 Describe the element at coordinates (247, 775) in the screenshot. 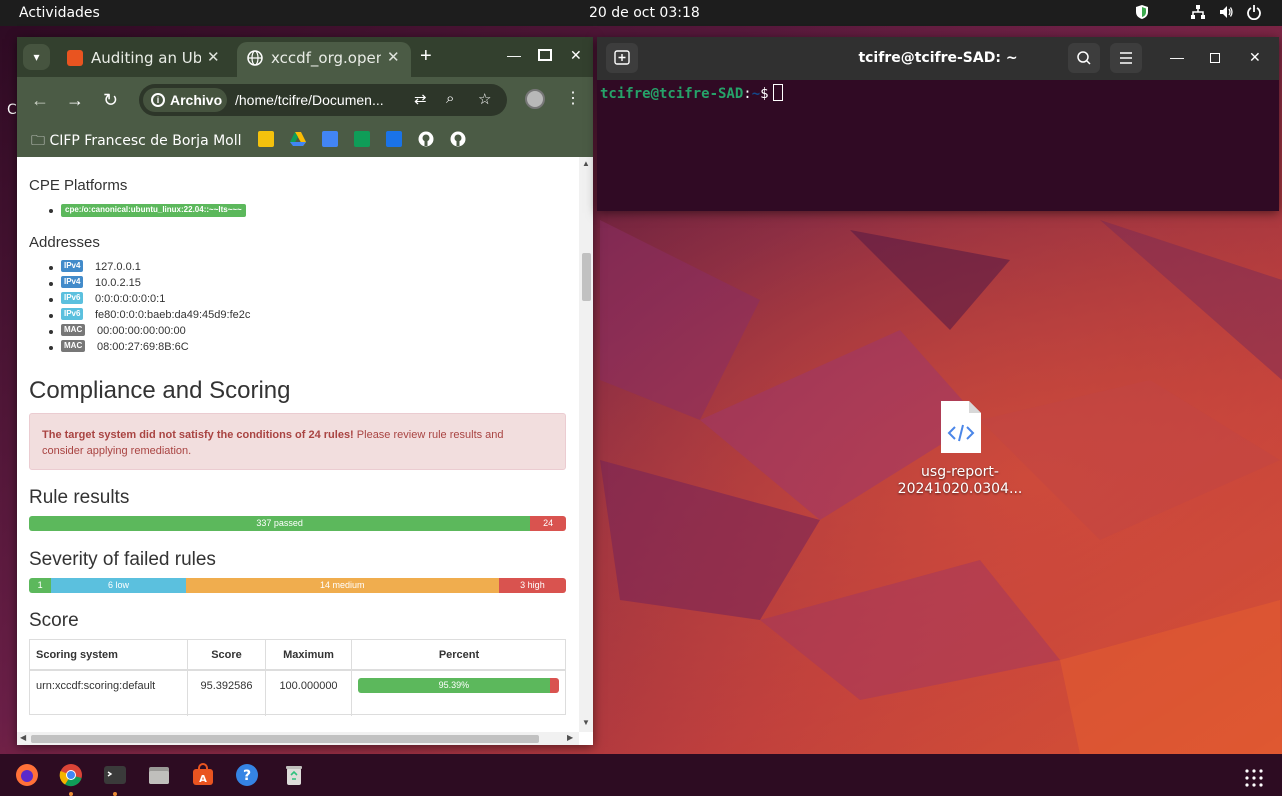

I see `help-icon: ?` at that location.